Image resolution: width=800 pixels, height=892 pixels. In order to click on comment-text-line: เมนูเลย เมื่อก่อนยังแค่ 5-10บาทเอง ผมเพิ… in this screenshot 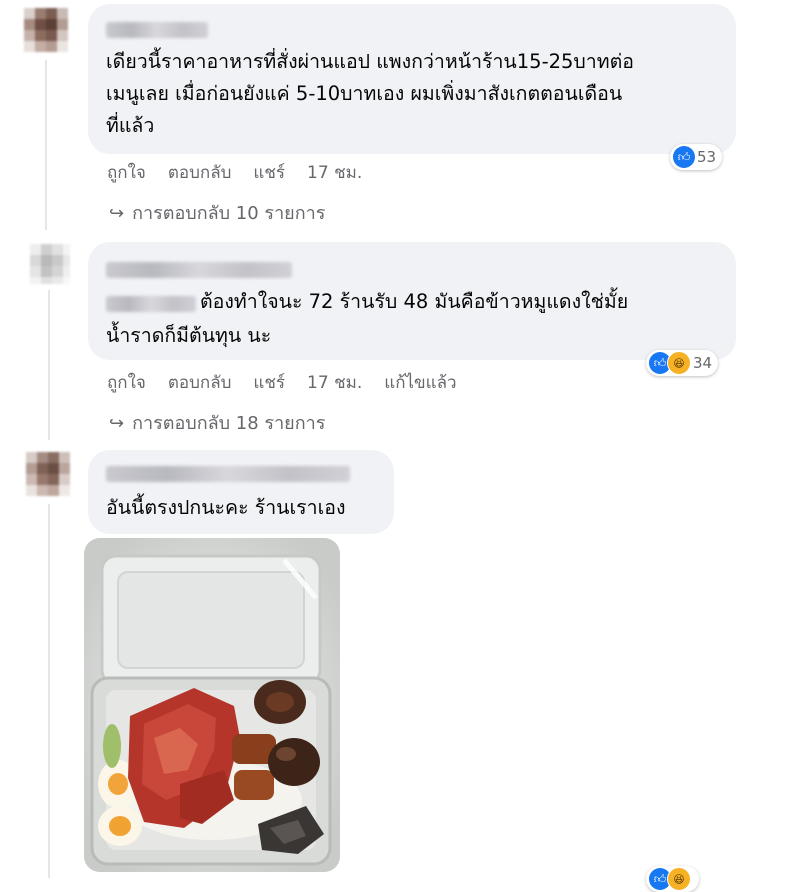, I will do `click(364, 93)`.